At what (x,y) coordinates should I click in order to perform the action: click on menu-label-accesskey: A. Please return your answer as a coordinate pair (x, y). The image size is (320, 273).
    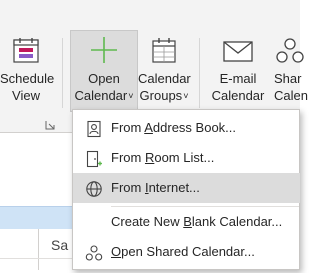
    Looking at the image, I should click on (148, 127).